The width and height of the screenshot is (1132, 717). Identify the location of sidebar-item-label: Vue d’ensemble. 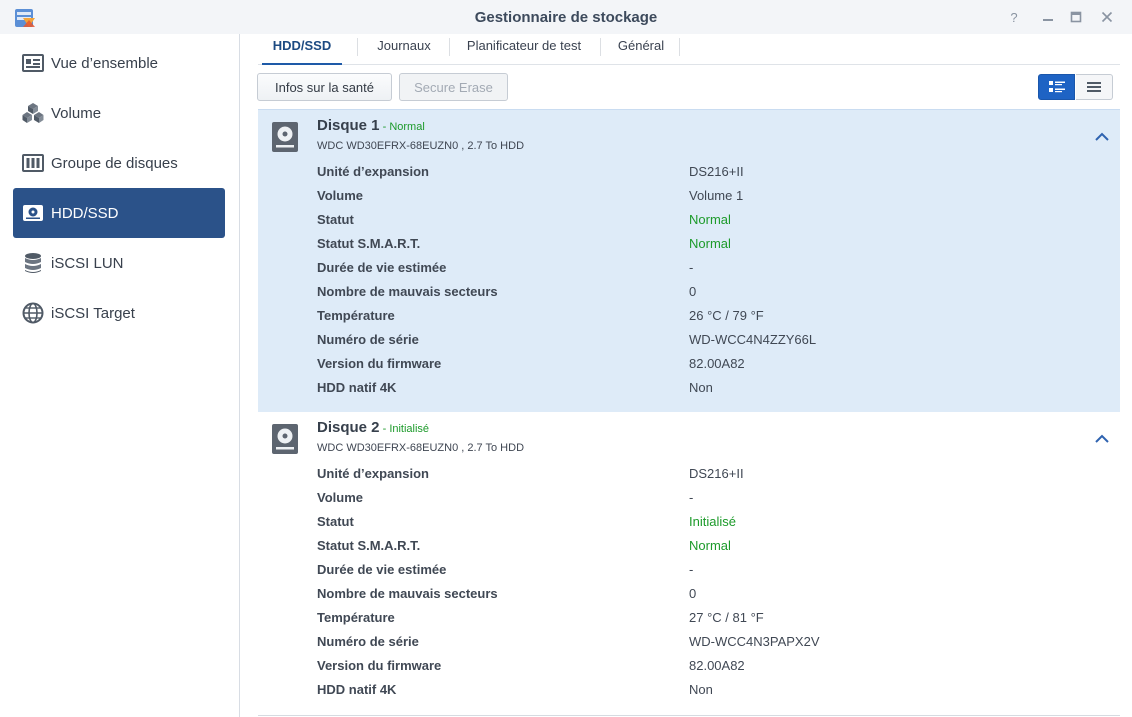
(105, 63).